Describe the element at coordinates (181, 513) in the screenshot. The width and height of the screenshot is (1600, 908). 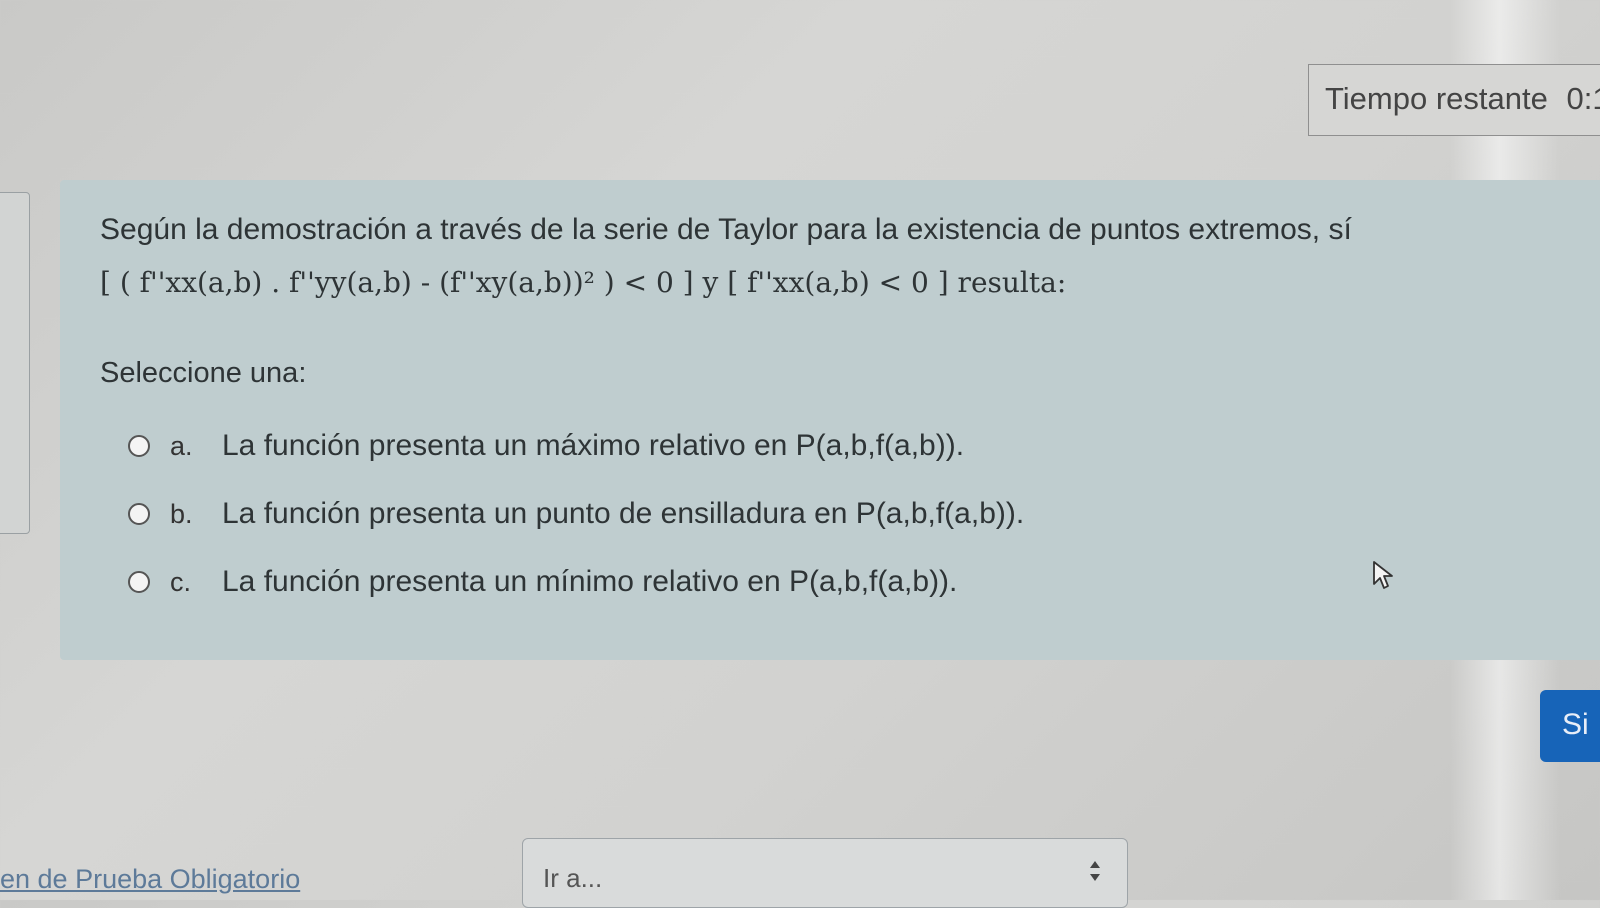
I see `option-letter: b.` at that location.